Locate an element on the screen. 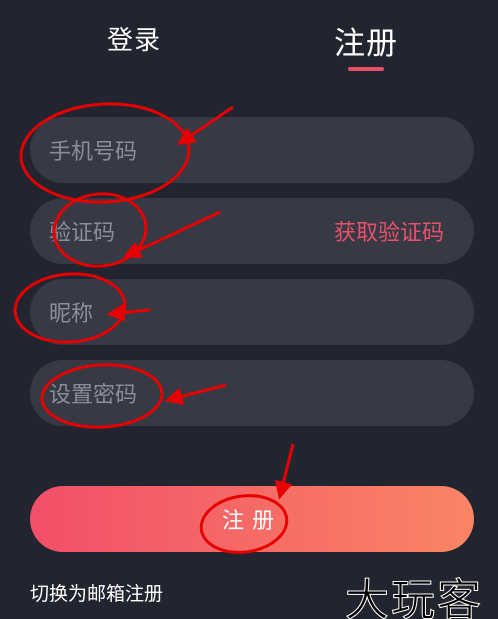  nickname-field: 昵称 is located at coordinates (252, 312).